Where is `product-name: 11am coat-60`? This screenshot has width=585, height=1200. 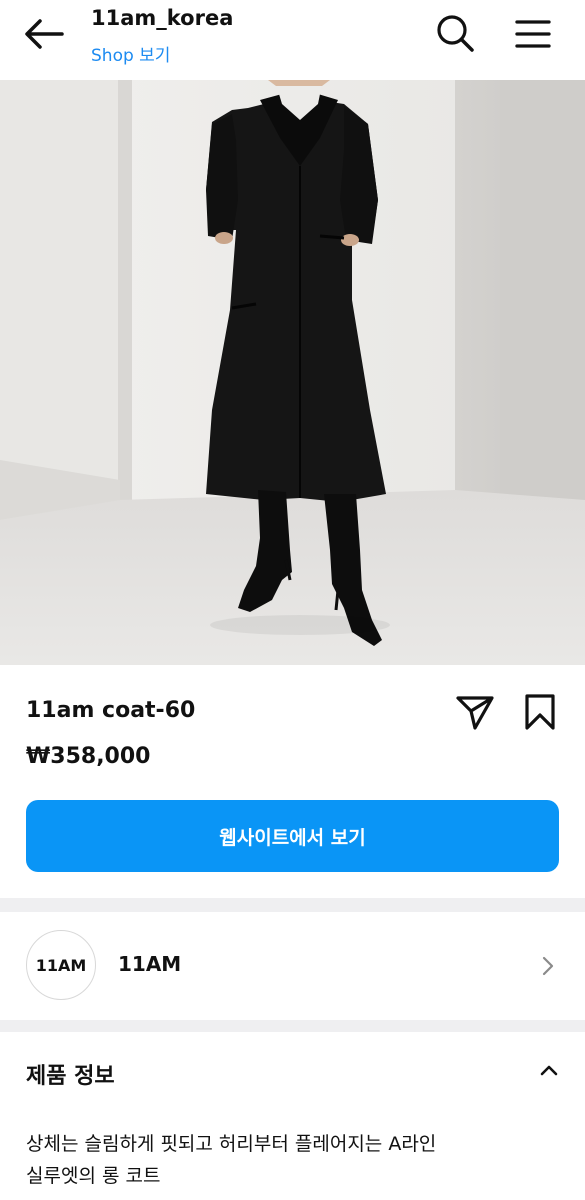 product-name: 11am coat-60 is located at coordinates (111, 710).